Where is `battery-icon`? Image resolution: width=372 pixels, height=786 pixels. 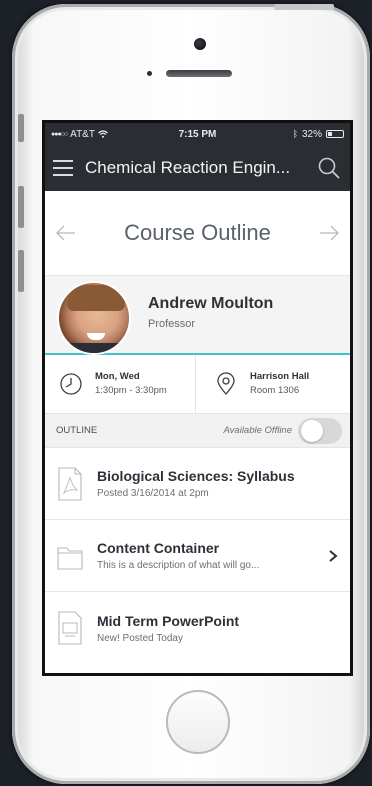
battery-icon is located at coordinates (335, 134).